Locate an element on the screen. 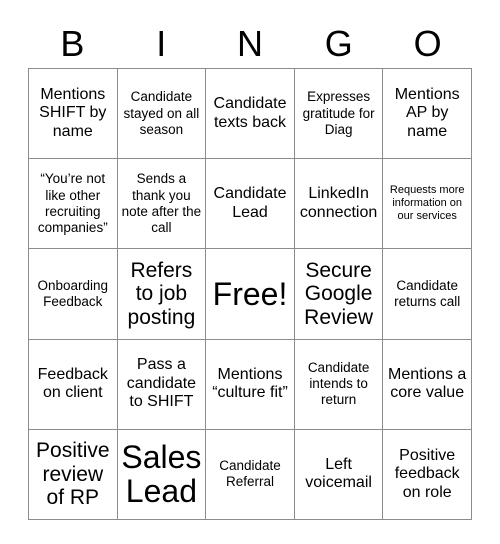  bingo-cell: Mentions SHIFT by name is located at coordinates (73, 114).